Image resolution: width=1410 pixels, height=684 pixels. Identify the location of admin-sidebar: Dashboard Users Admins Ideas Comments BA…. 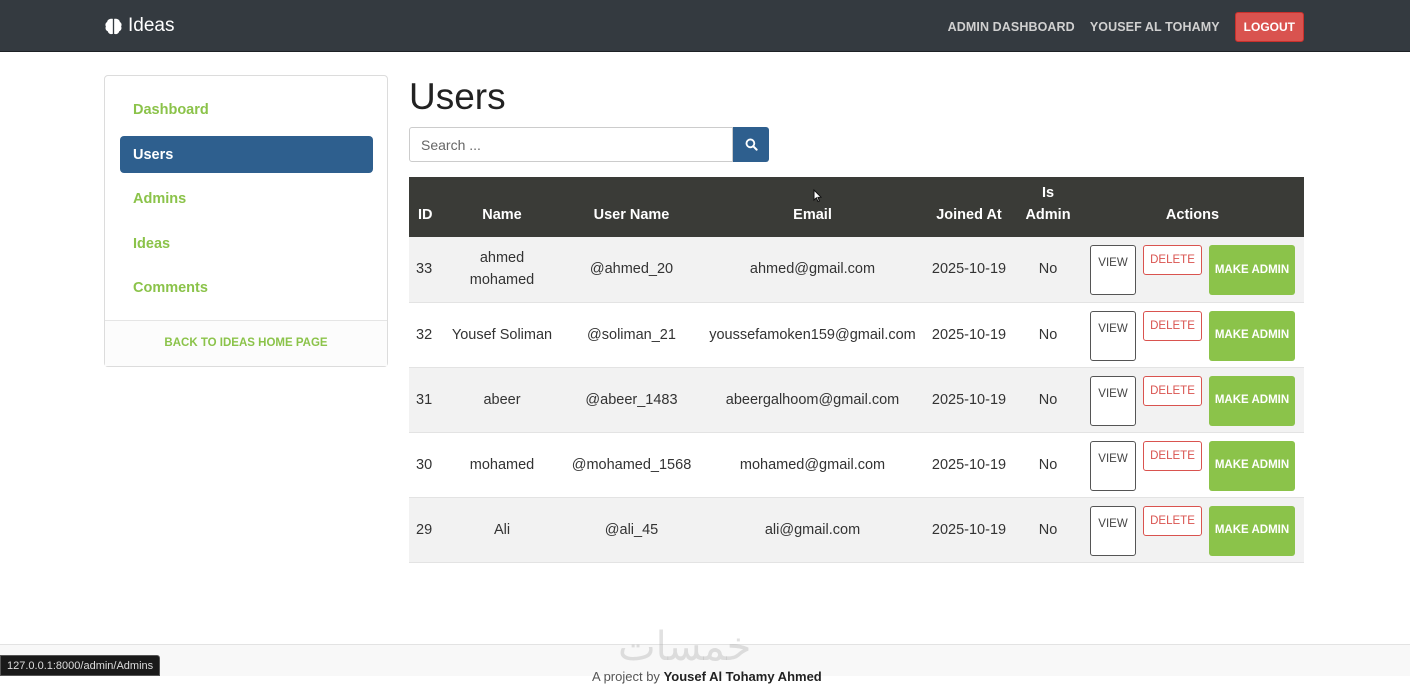
(246, 221).